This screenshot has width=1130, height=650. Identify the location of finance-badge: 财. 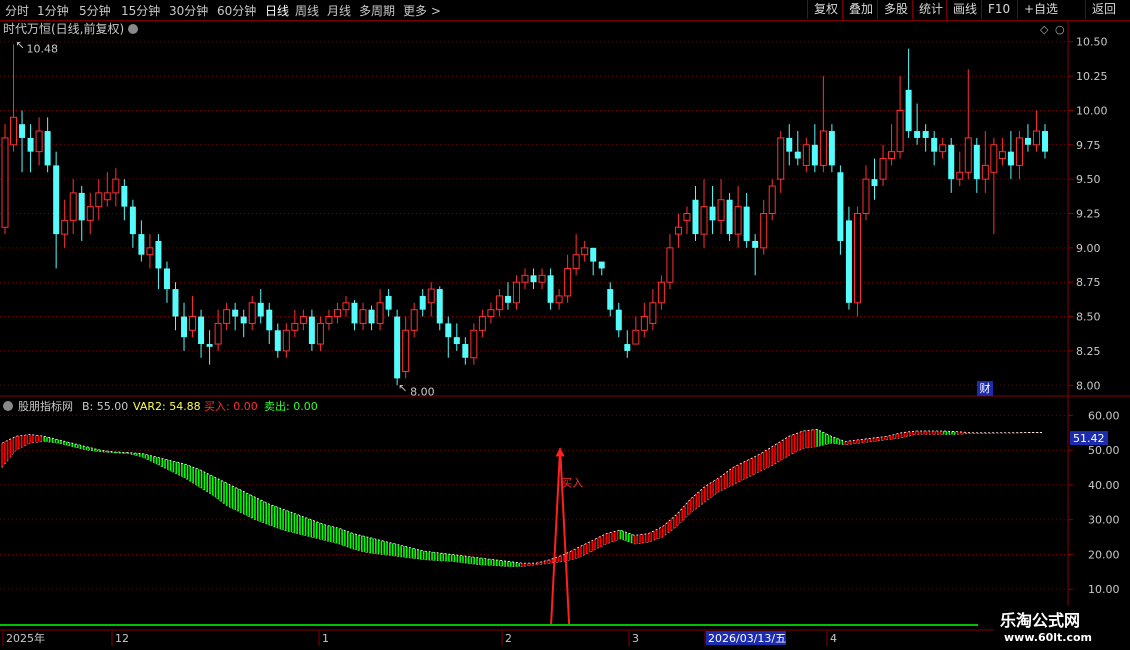
(985, 388).